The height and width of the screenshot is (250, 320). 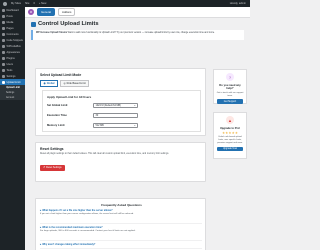 What do you see at coordinates (3, 76) in the screenshot?
I see `settings-icon` at bounding box center [3, 76].